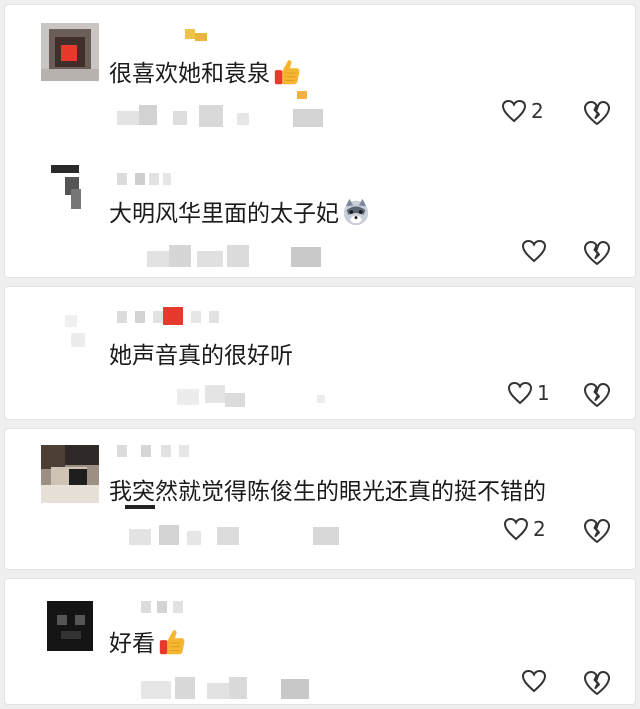 The image size is (640, 709). What do you see at coordinates (201, 356) in the screenshot?
I see `comment-text: 她声音真的很好听` at bounding box center [201, 356].